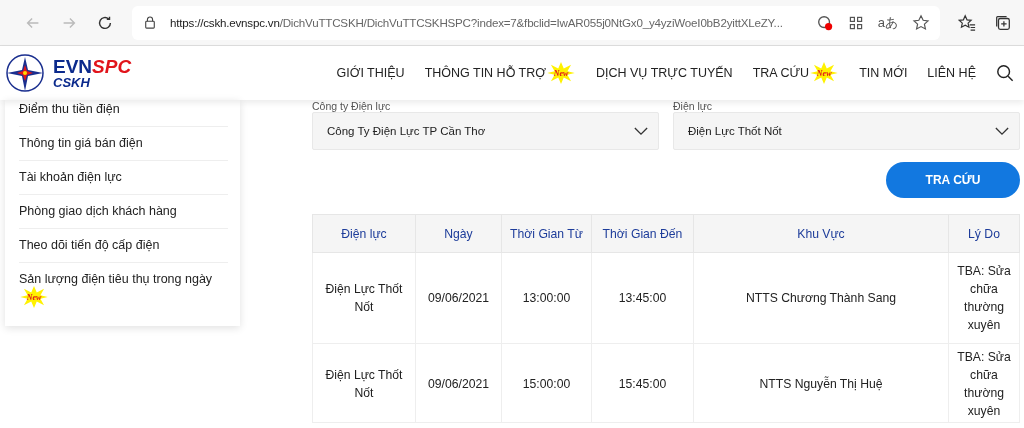  I want to click on select-field: Điện Lực Thốt Nốt, so click(846, 131).